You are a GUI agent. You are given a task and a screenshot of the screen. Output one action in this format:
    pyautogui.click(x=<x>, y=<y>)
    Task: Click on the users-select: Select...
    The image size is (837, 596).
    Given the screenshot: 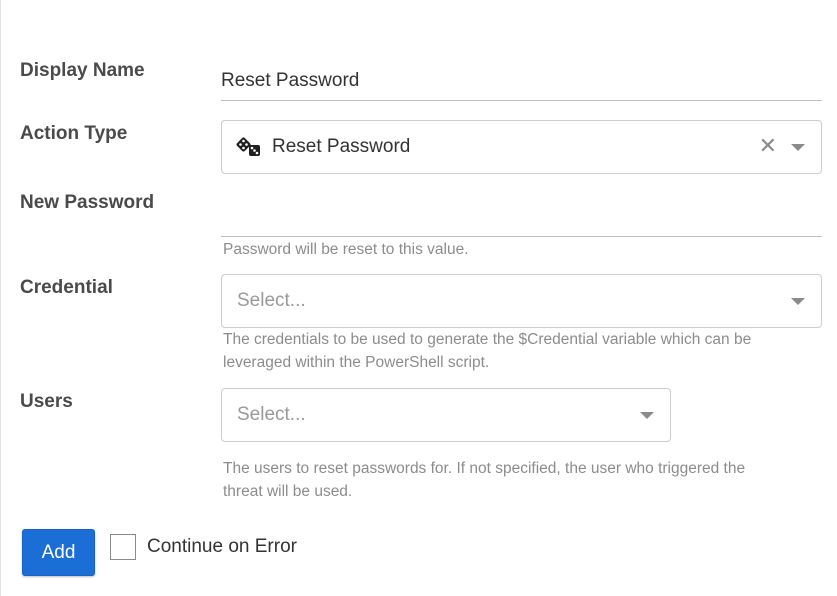 What is the action you would take?
    pyautogui.click(x=446, y=415)
    